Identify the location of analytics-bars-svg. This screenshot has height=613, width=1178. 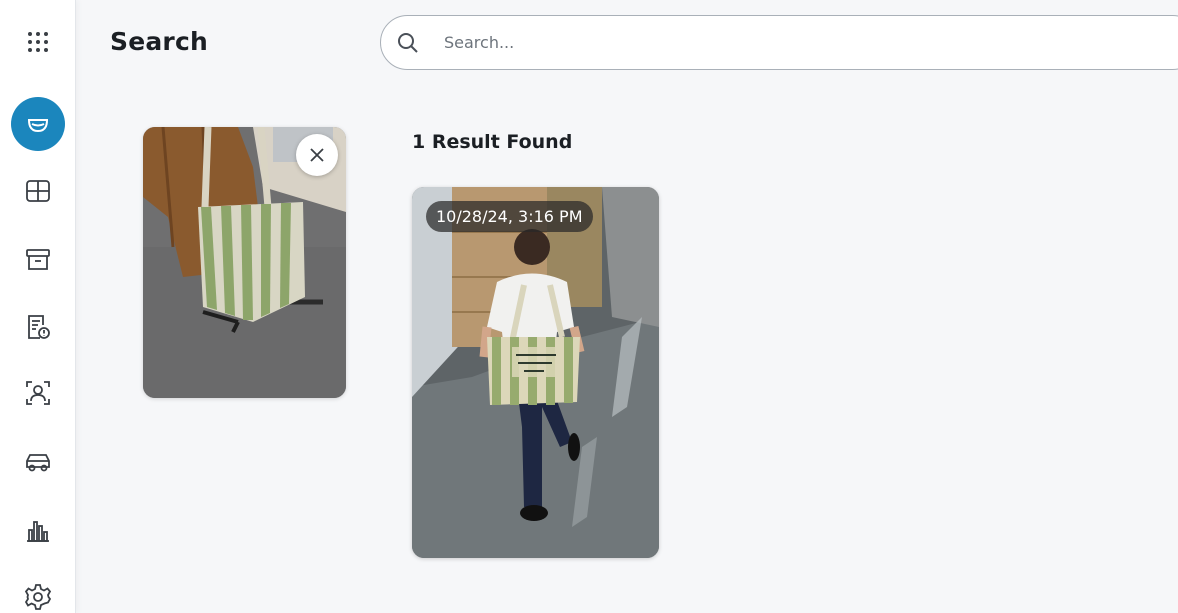
(38, 531).